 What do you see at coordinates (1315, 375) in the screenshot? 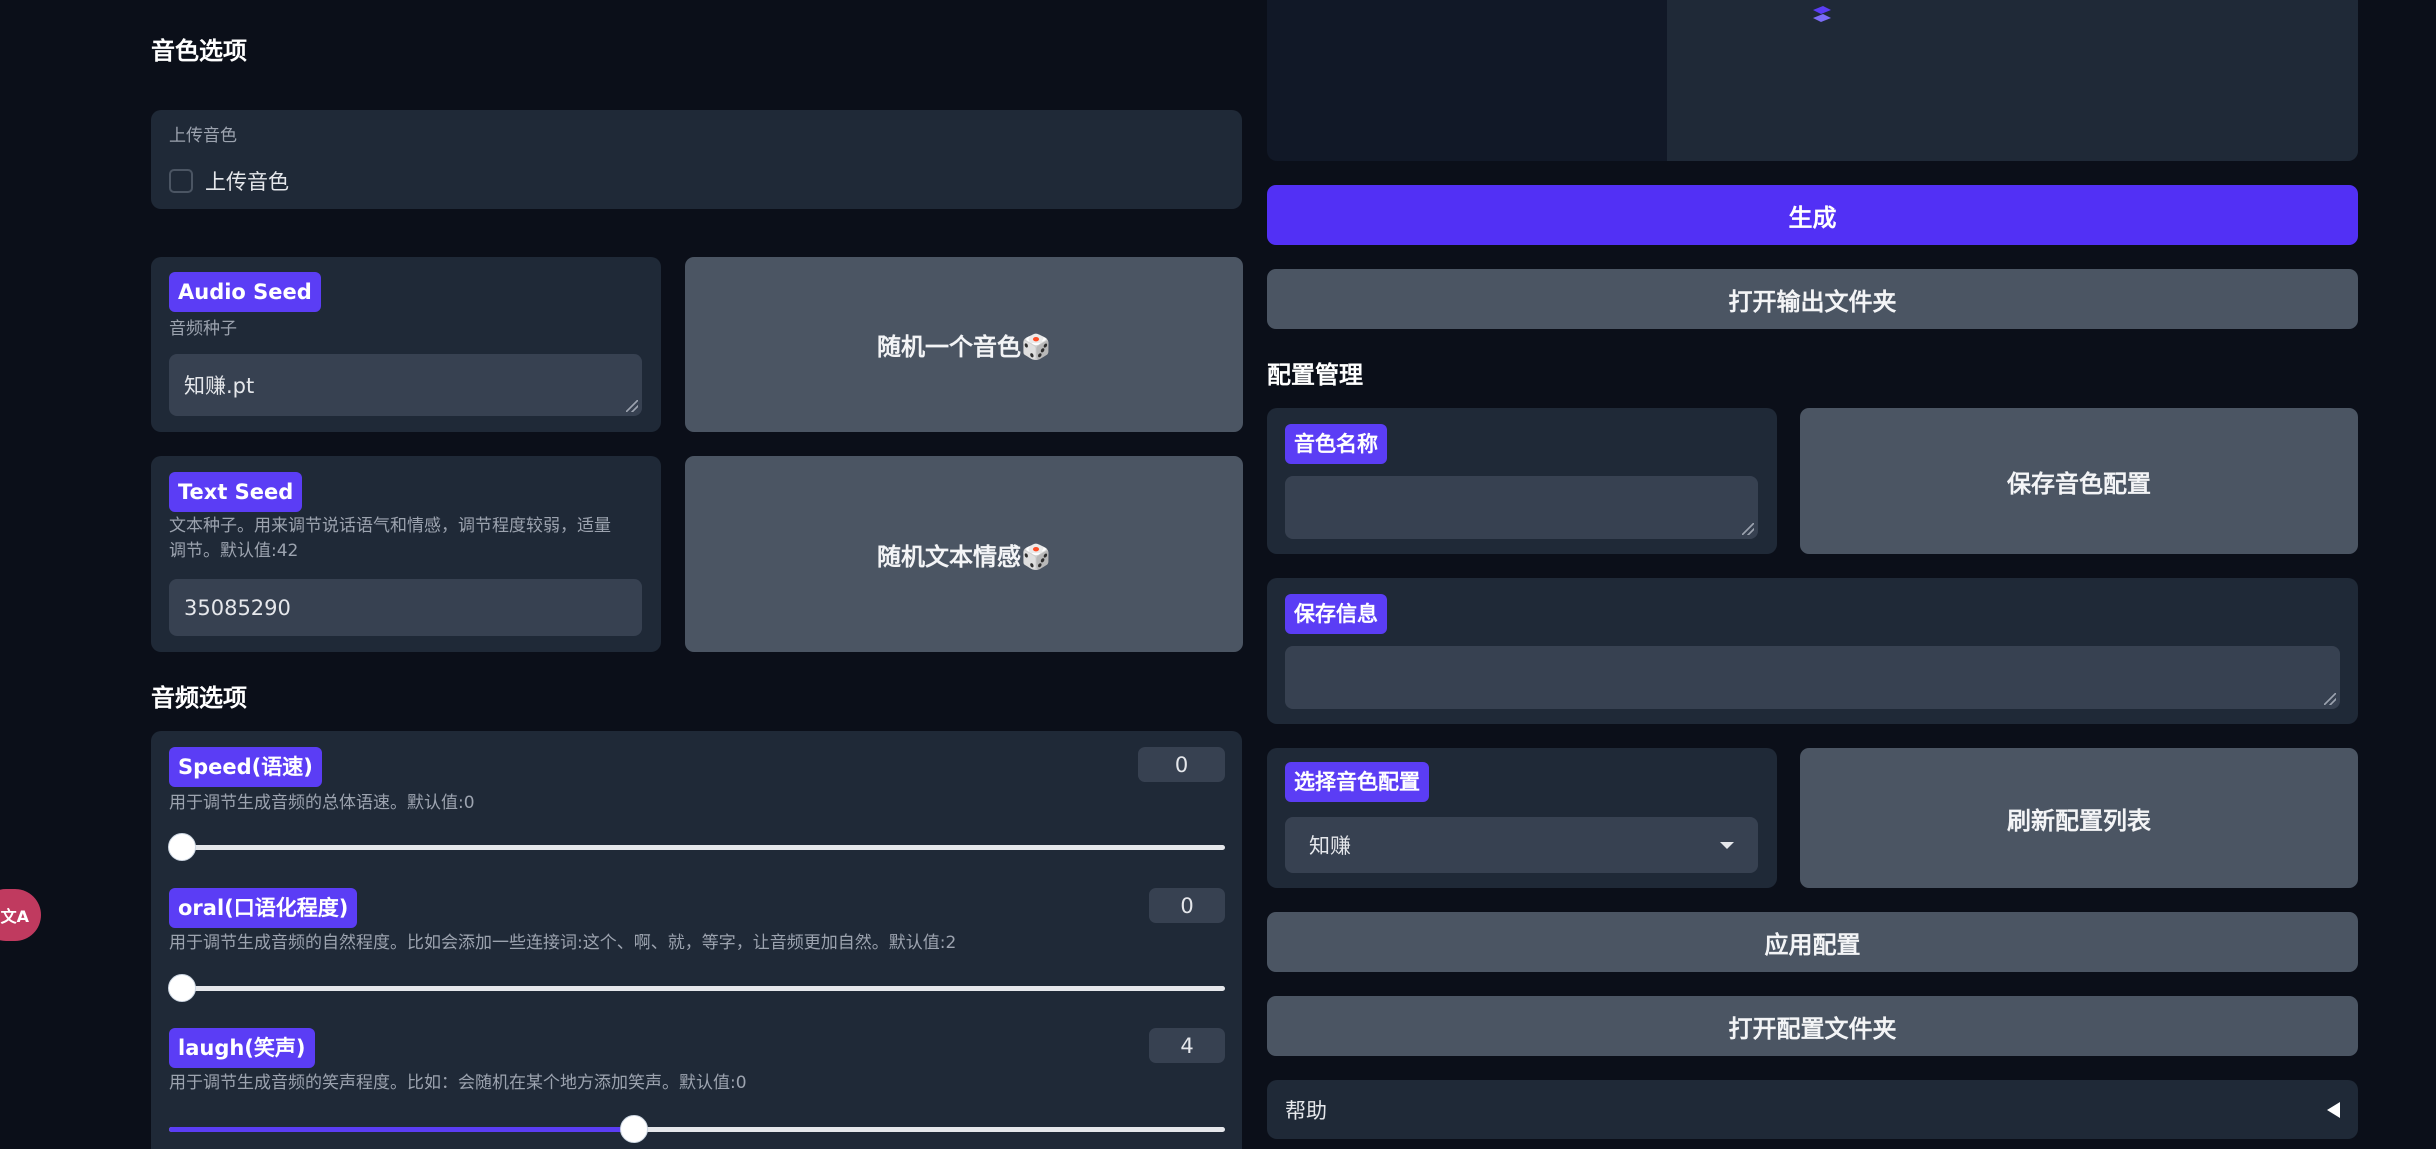
I see `config-management-title: 配置管理` at bounding box center [1315, 375].